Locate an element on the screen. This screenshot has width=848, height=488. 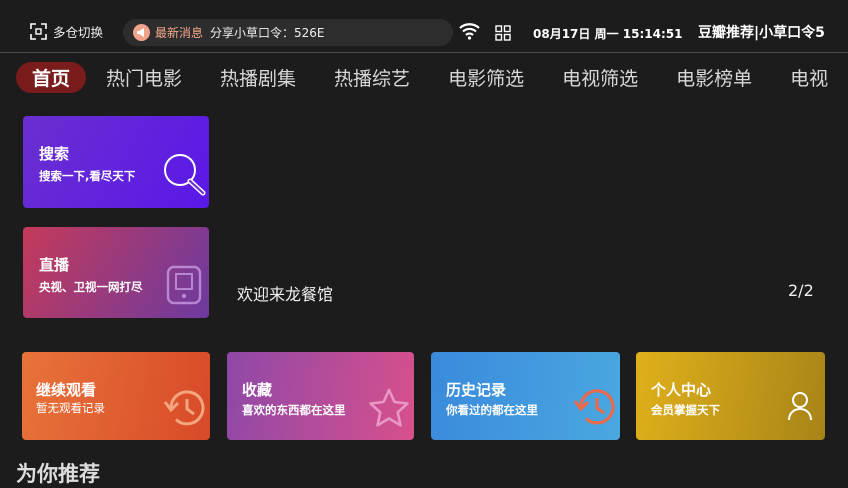
continue-card-title: 继续观看 is located at coordinates (66, 390).